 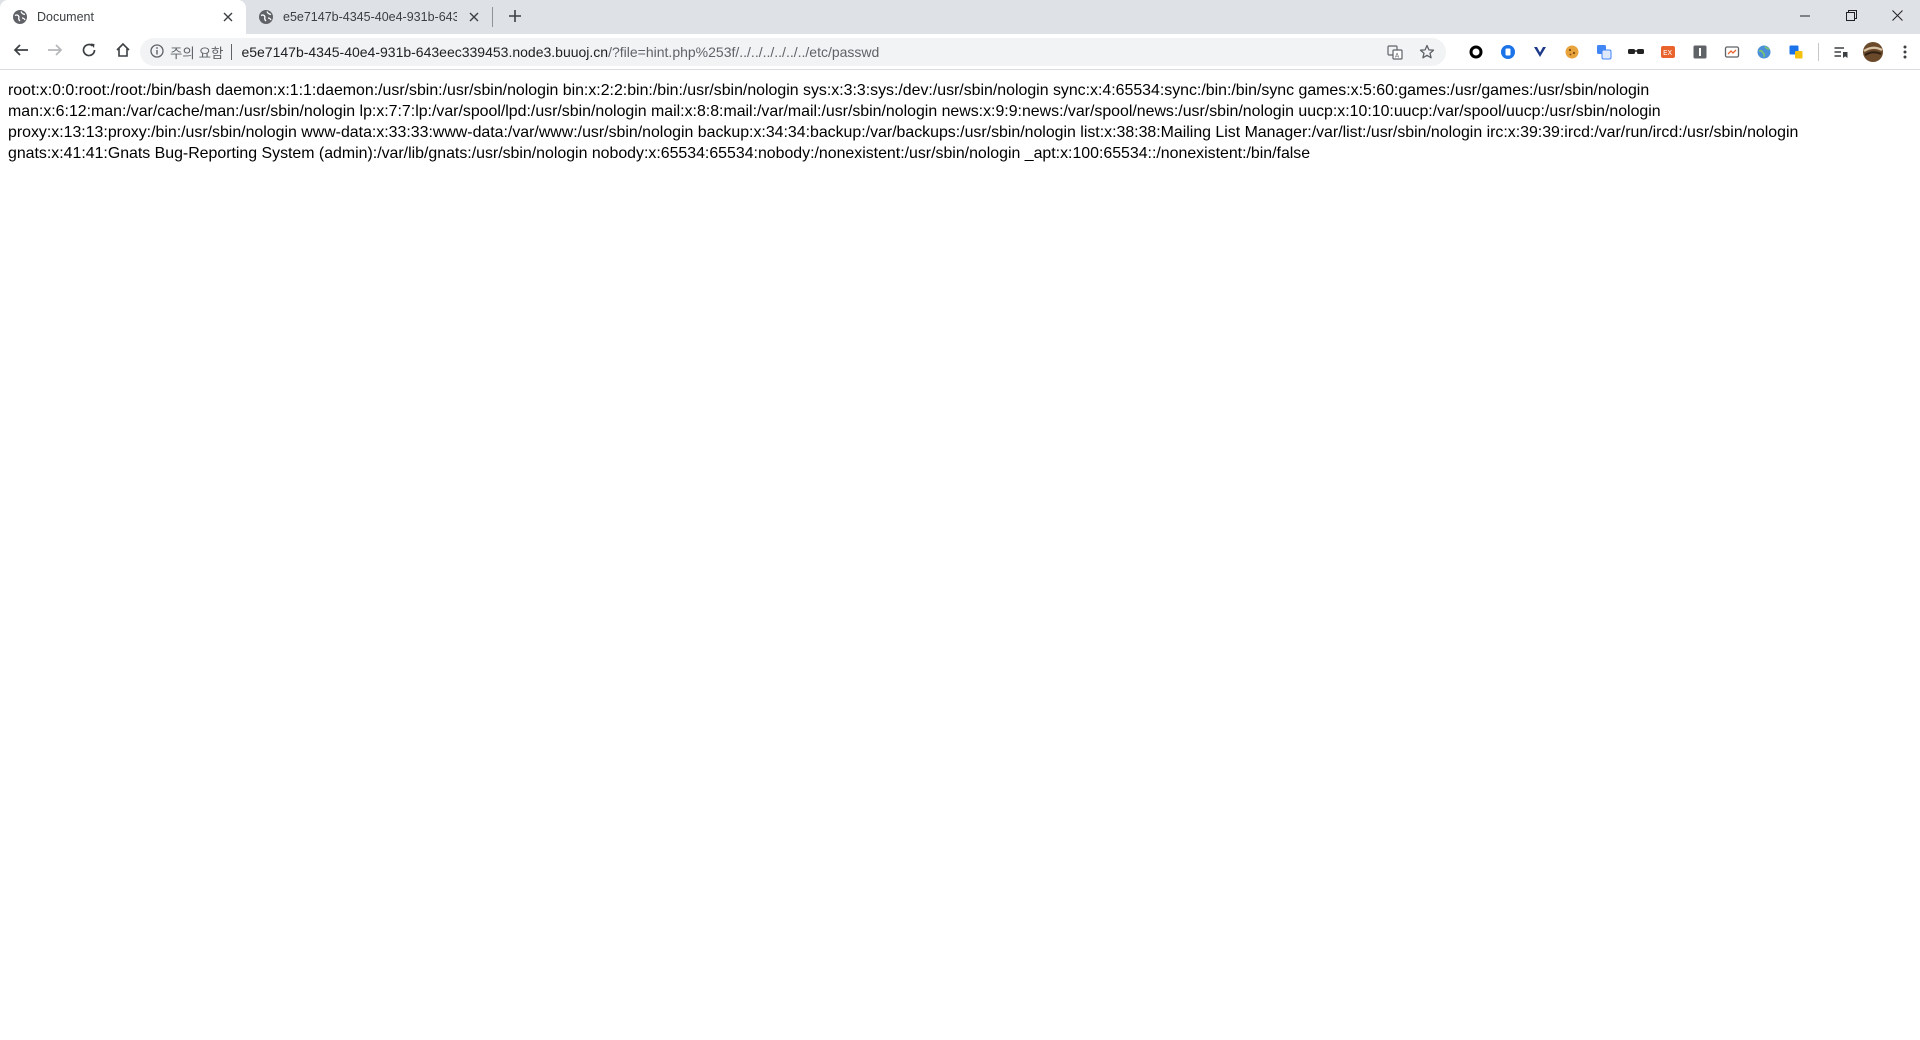 I want to click on restore-button, so click(x=1851, y=15).